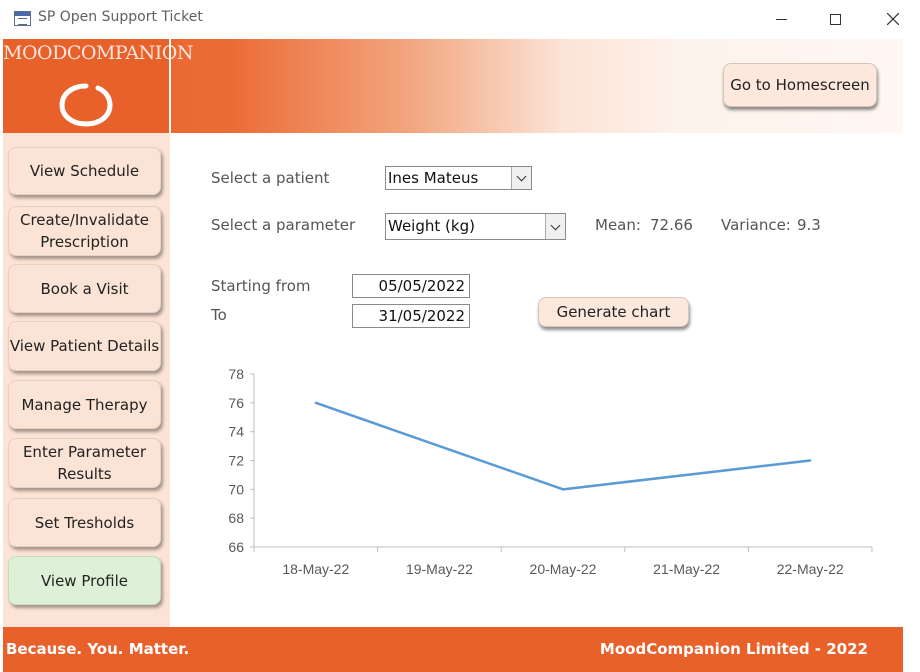  What do you see at coordinates (236, 374) in the screenshot?
I see `y-tick-label: 78` at bounding box center [236, 374].